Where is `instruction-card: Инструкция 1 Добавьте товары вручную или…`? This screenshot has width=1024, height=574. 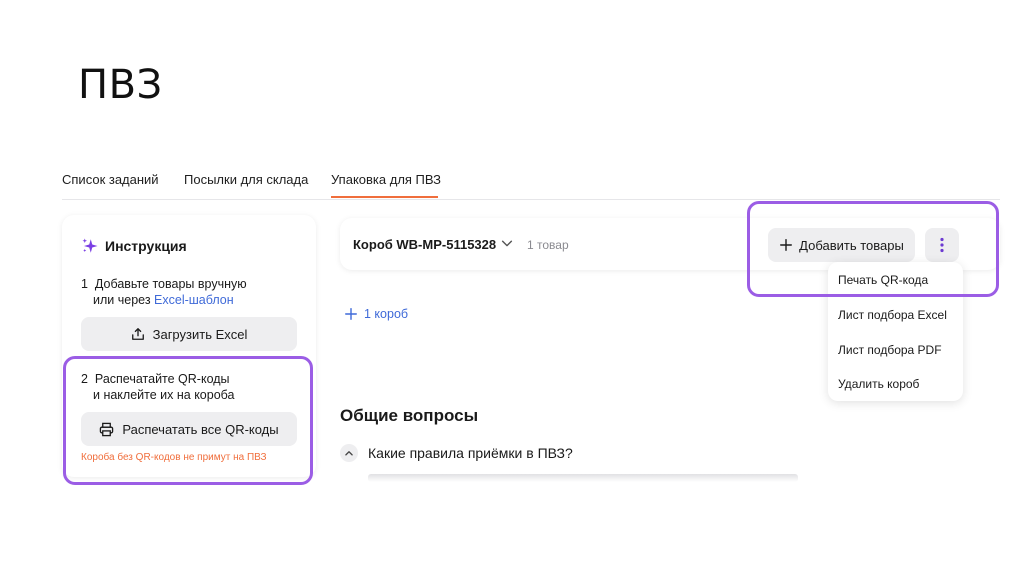 instruction-card: Инструкция 1 Добавьте товары вручную или… is located at coordinates (189, 346).